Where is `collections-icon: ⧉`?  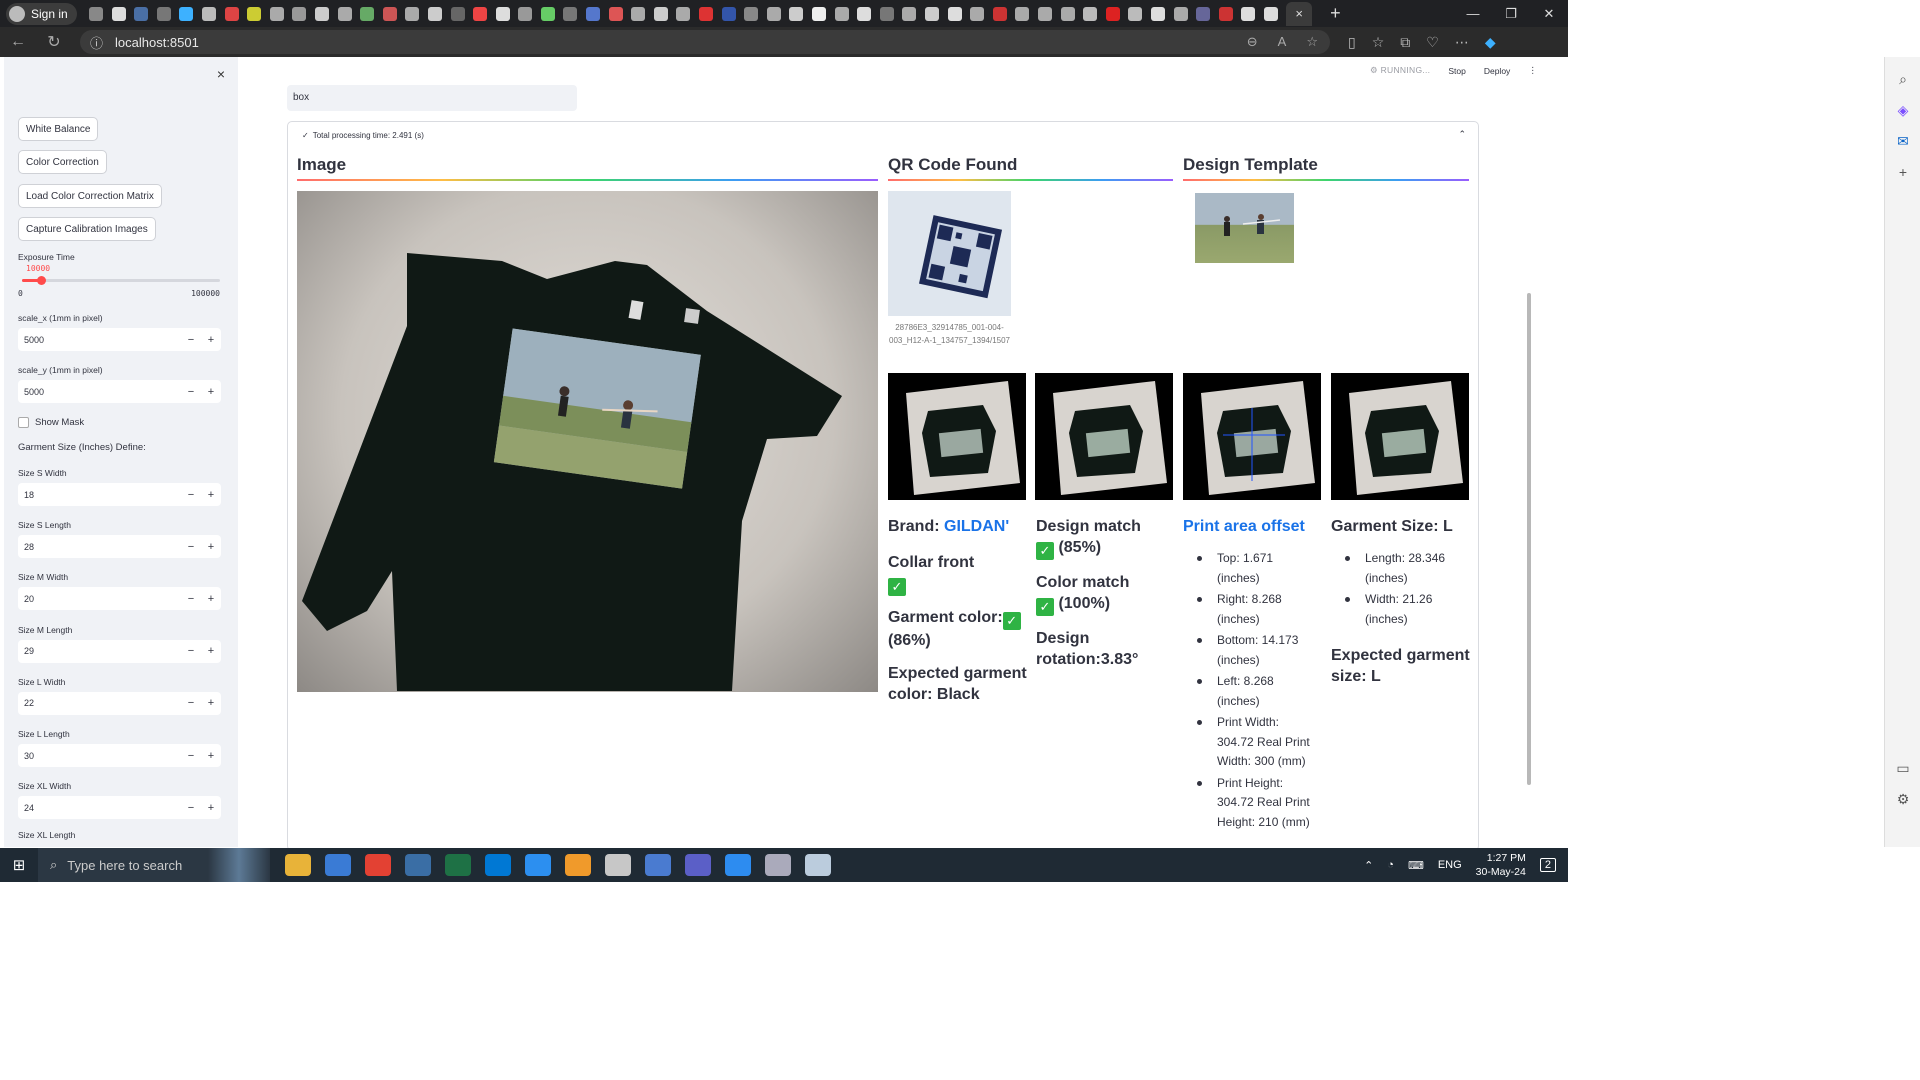 collections-icon: ⧉ is located at coordinates (1405, 42).